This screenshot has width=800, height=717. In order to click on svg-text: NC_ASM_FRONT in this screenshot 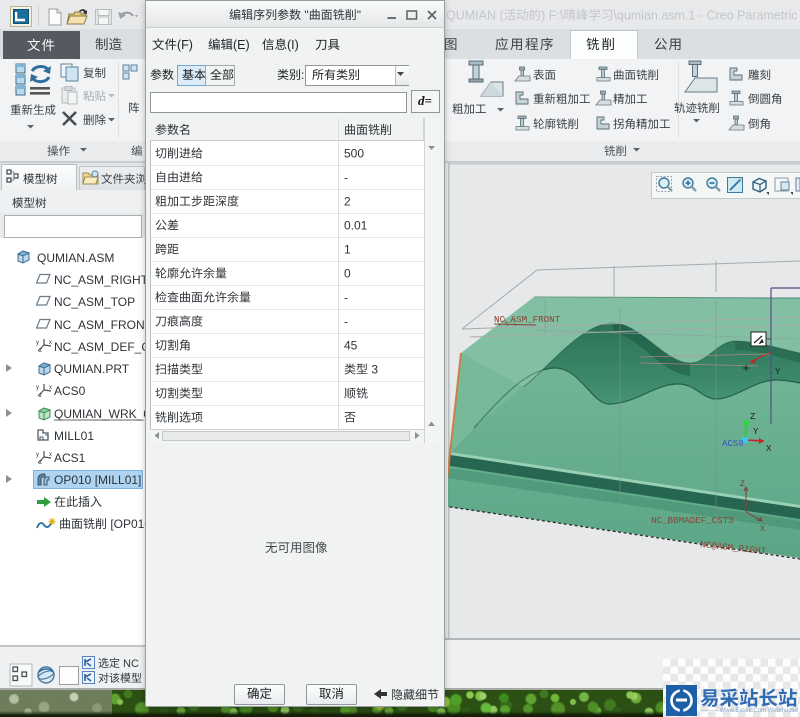, I will do `click(527, 319)`.